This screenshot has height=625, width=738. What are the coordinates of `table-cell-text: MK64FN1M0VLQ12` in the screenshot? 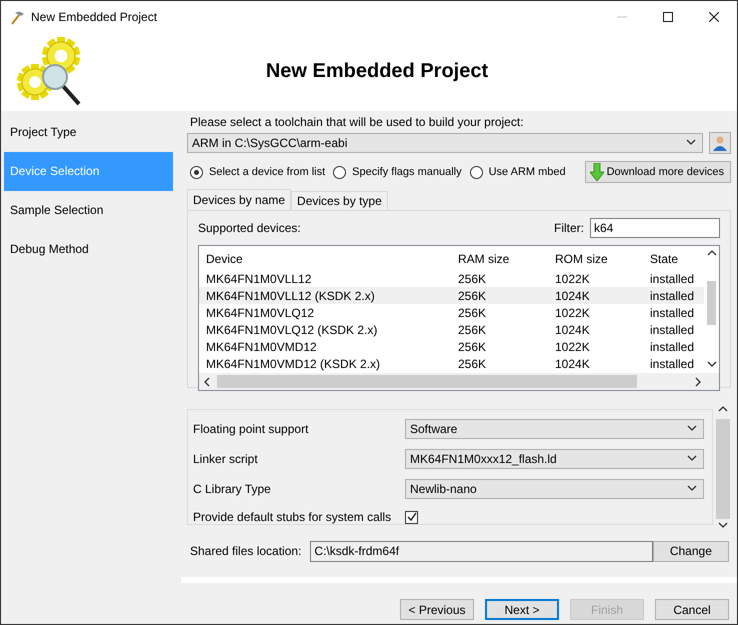 It's located at (260, 313).